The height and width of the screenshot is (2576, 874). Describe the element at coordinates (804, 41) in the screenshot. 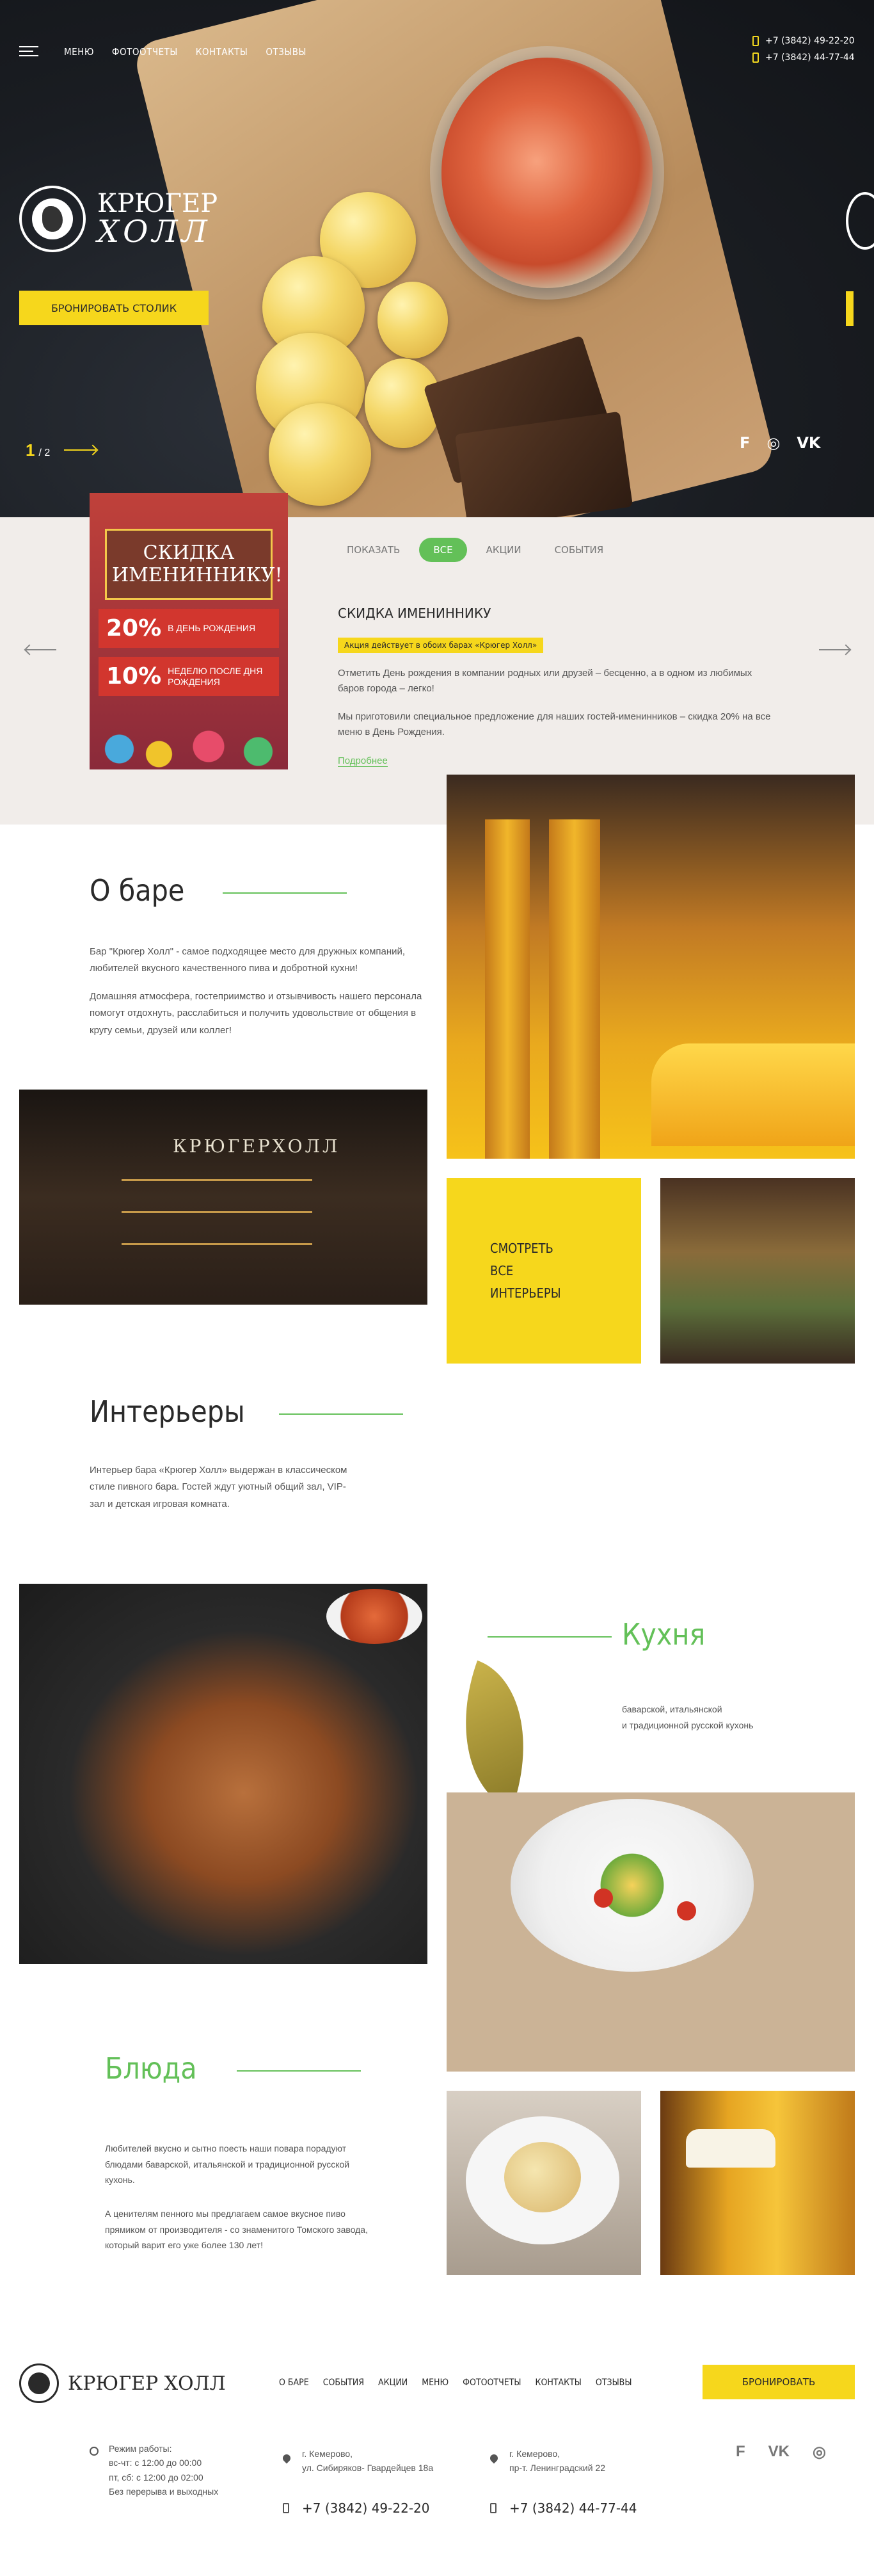

I see `header-phone-1: +7 (3842) 49-22-20` at that location.